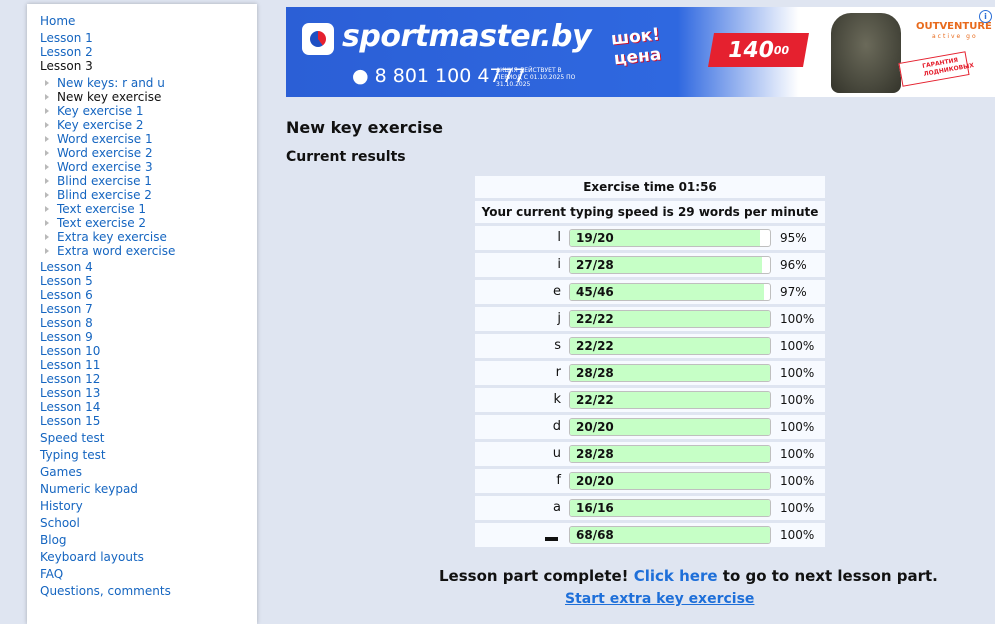 The image size is (995, 624). I want to click on complete-tail: to go to next lesson part., so click(830, 576).